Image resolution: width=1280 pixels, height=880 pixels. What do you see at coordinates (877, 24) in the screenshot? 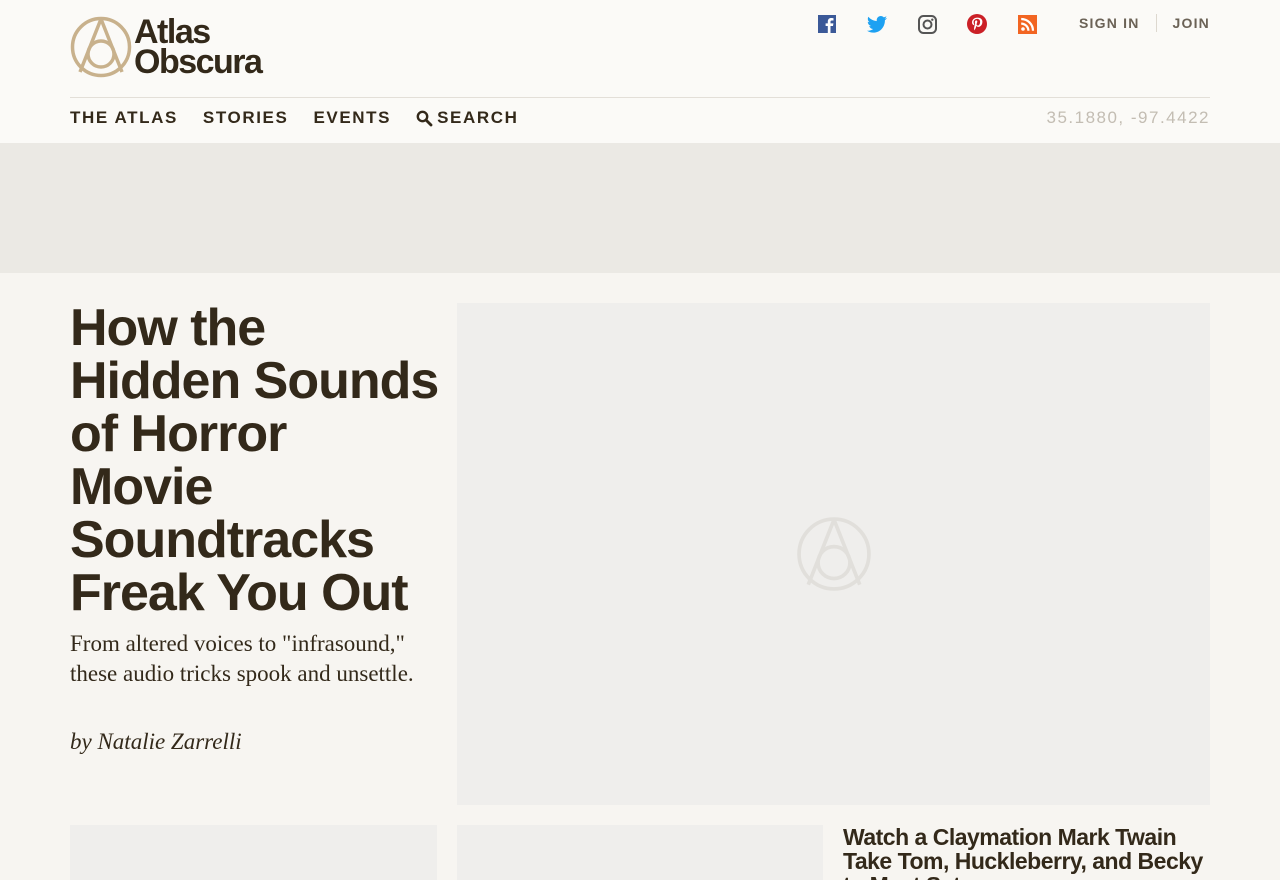
I see `twitter-icon` at bounding box center [877, 24].